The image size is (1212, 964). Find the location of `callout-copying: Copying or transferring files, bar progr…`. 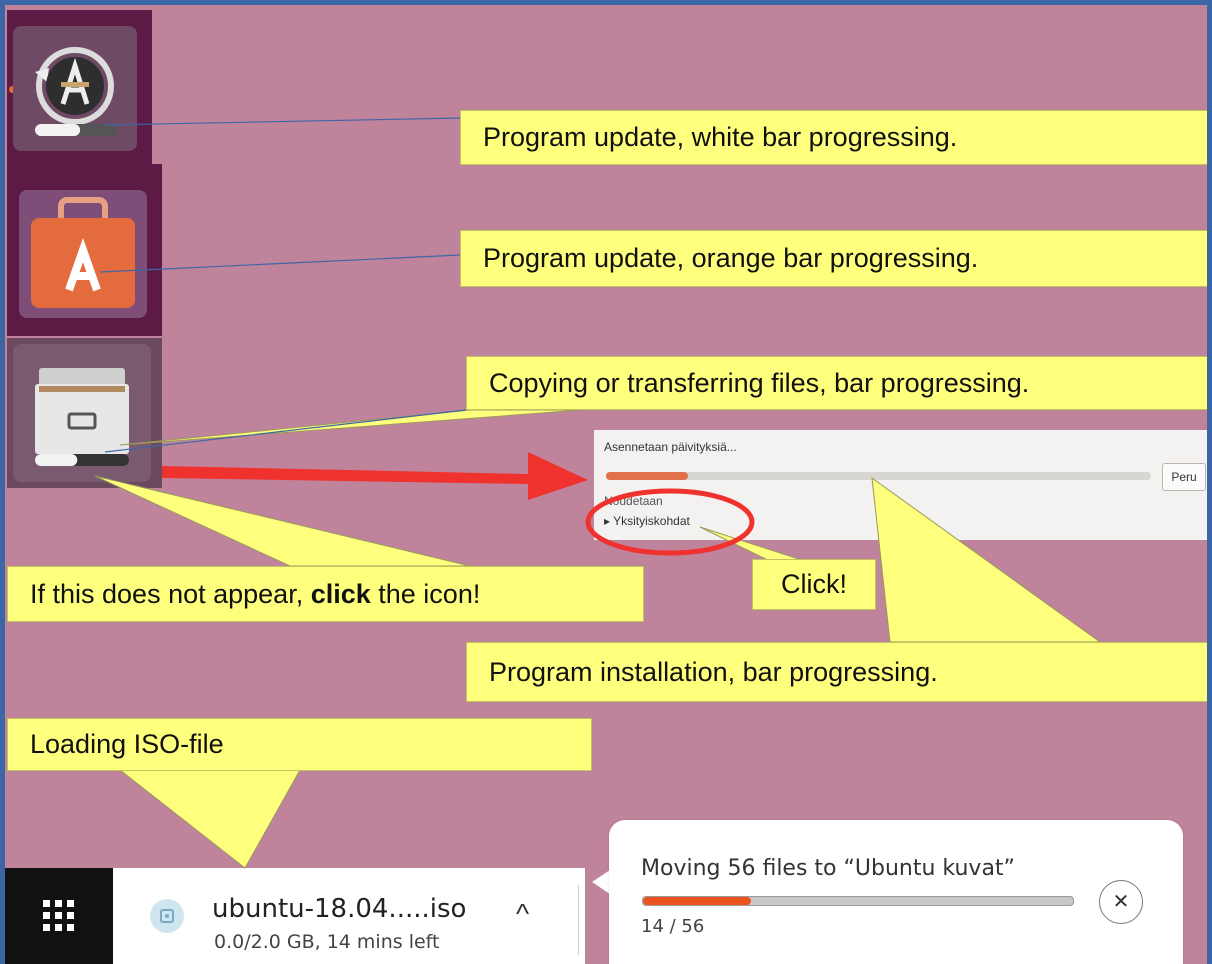

callout-copying: Copying or transferring files, bar progr… is located at coordinates (839, 383).